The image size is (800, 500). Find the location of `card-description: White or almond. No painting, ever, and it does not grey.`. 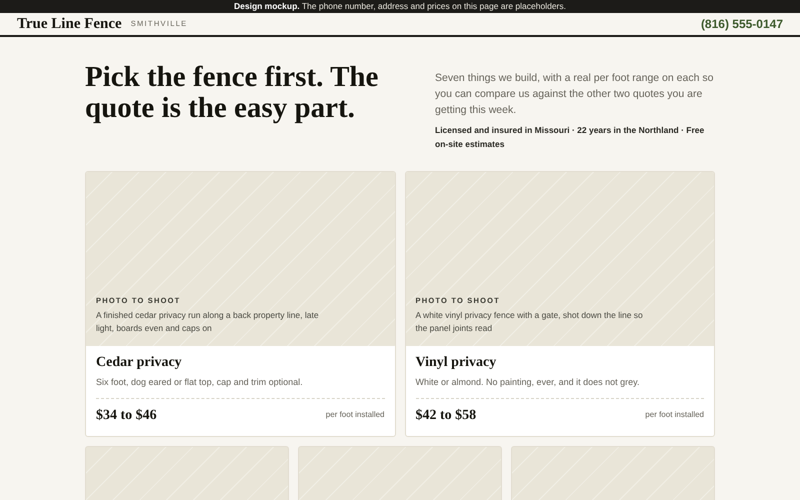

card-description: White or almond. No painting, ever, and it does not grey. is located at coordinates (560, 387).